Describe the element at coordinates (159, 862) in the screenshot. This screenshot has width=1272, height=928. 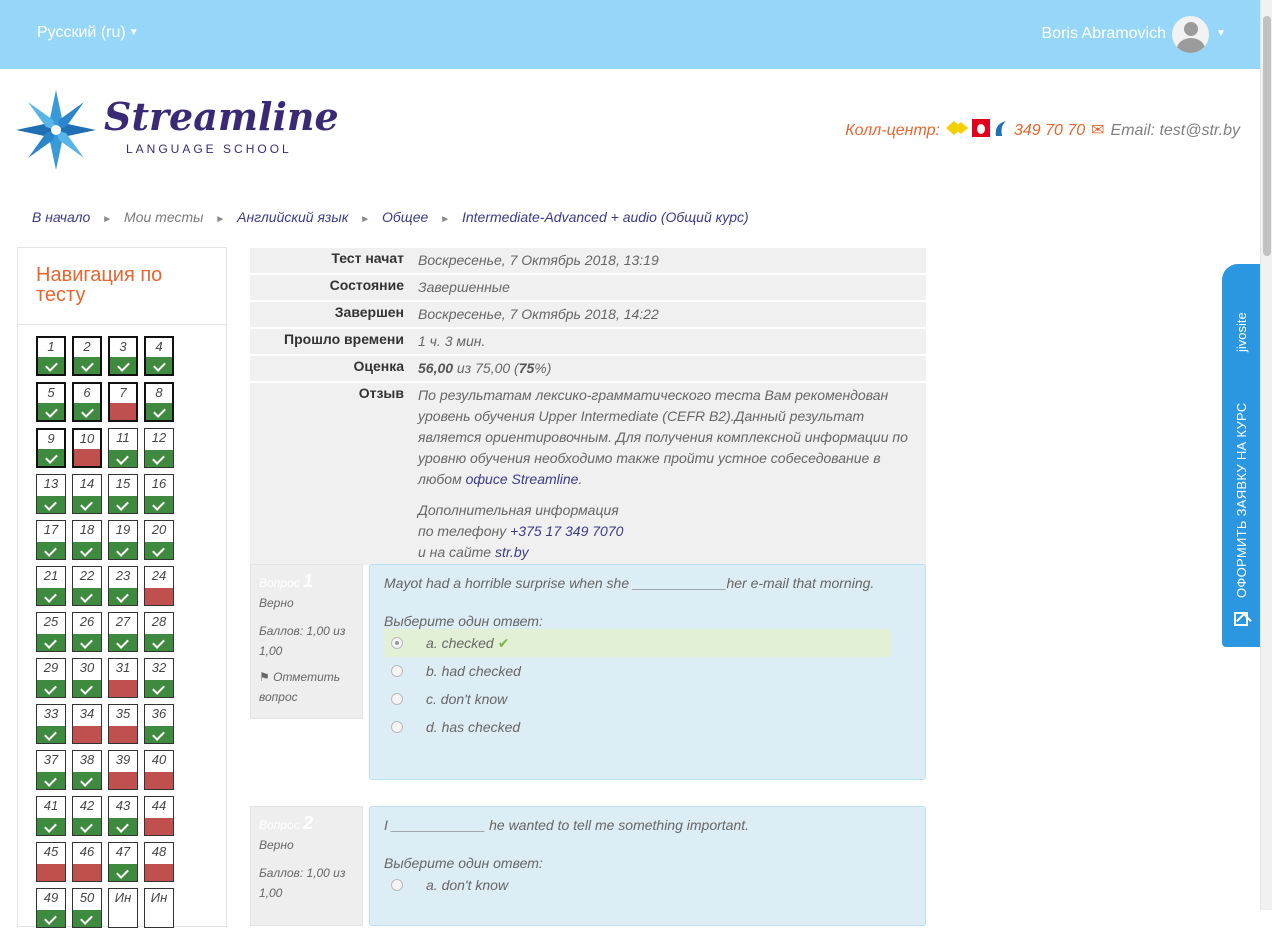
I see `quiz-nav-button: 48` at that location.